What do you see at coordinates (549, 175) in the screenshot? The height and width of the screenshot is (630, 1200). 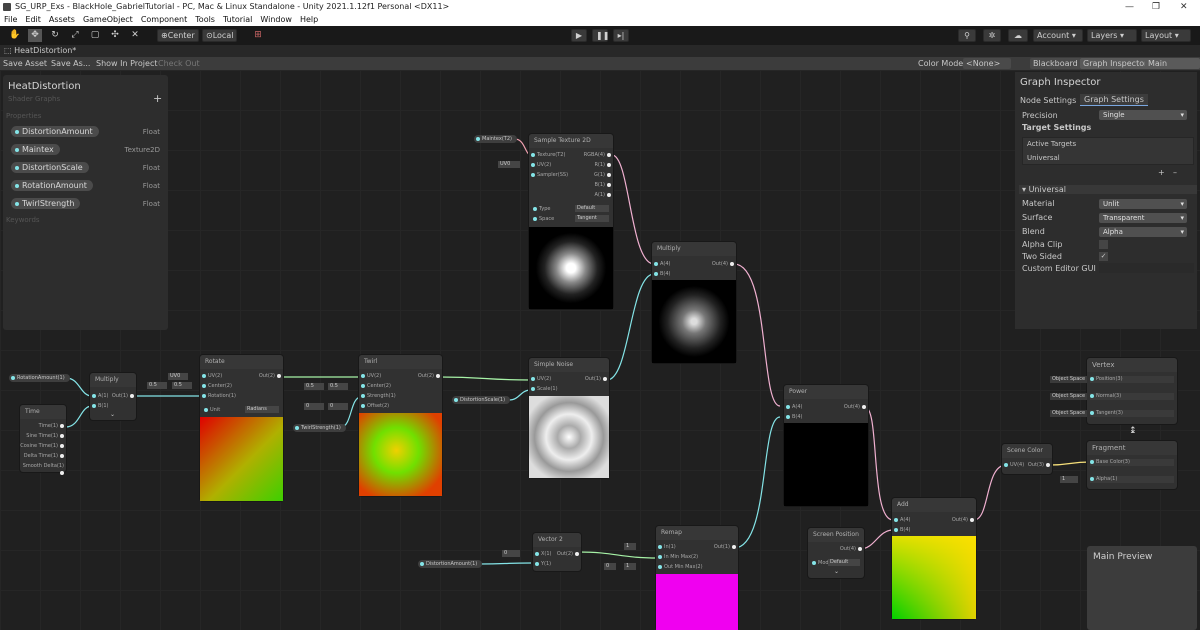 I see `port-sampler: Sampler(SS)` at bounding box center [549, 175].